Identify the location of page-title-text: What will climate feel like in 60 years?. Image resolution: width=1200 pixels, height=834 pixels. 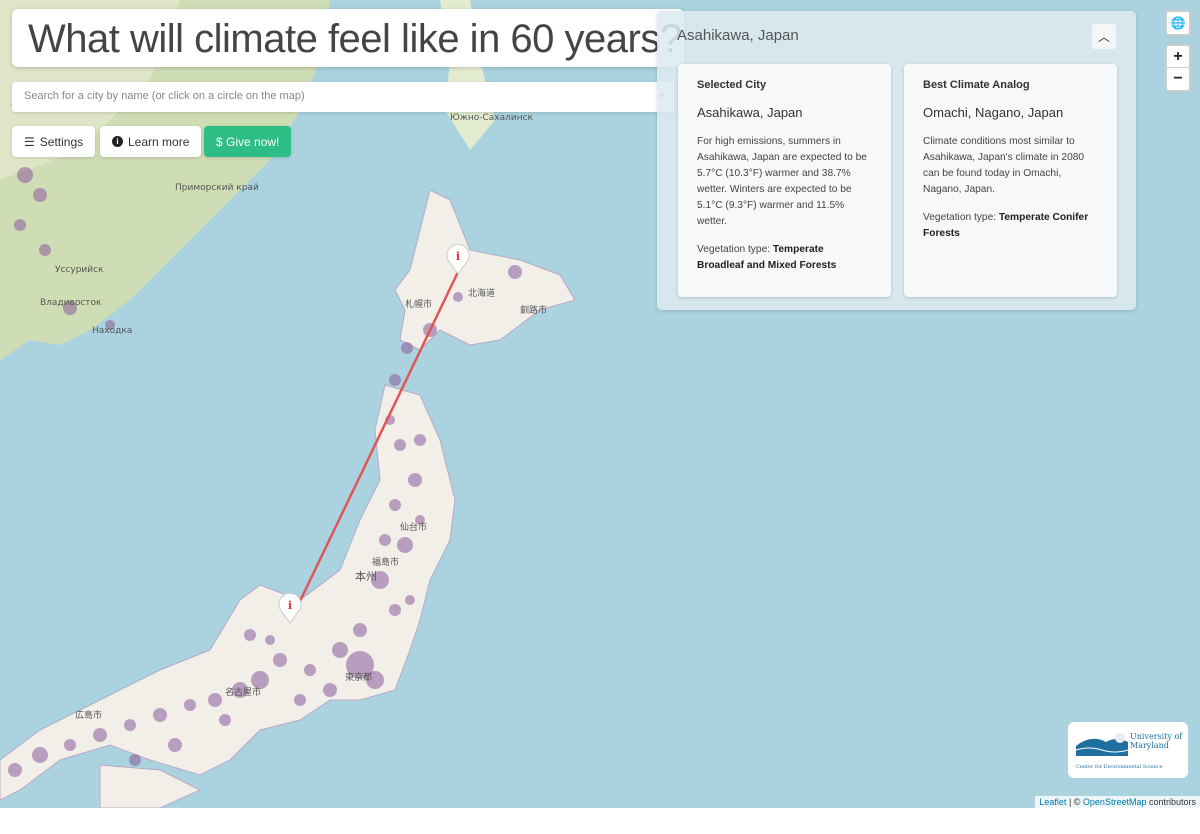
(355, 39).